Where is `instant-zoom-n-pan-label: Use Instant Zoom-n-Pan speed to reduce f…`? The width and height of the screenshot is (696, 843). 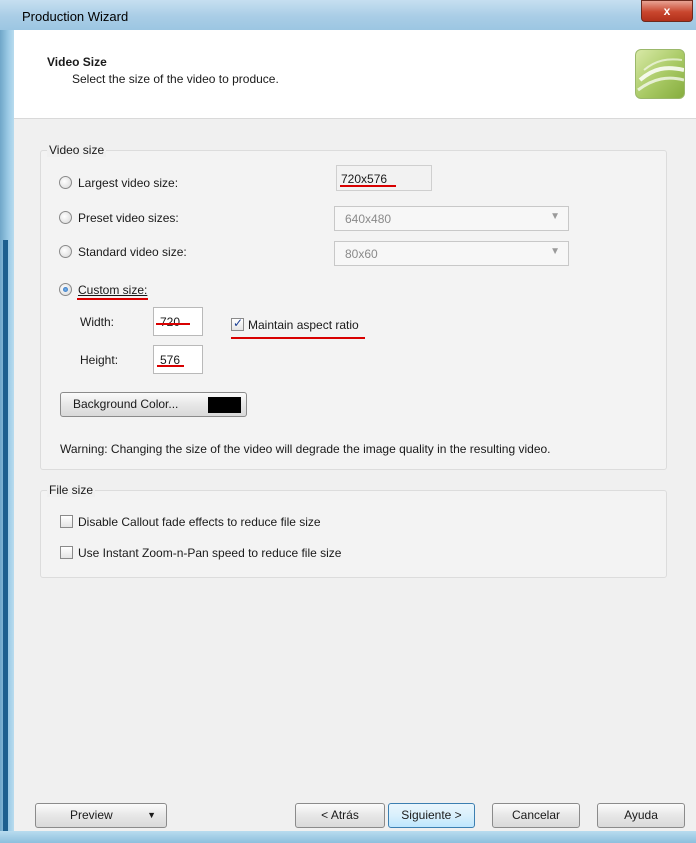
instant-zoom-n-pan-label: Use Instant Zoom-n-Pan speed to reduce f… is located at coordinates (209, 553).